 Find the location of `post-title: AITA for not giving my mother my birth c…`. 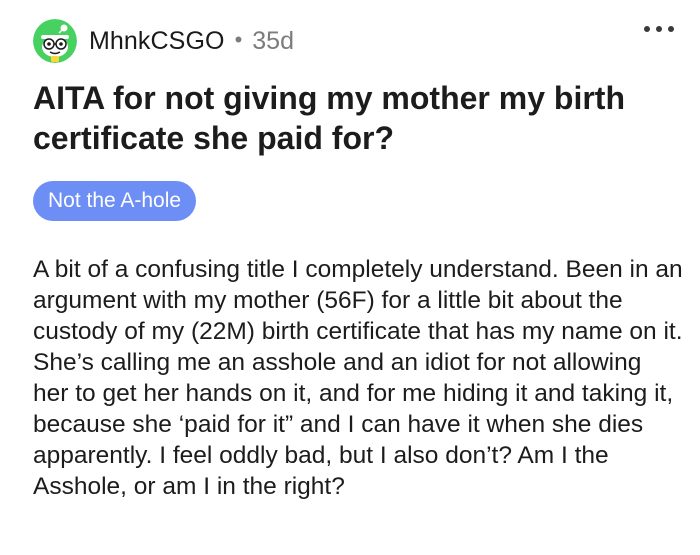

post-title: AITA for not giving my mother my birth c… is located at coordinates (353, 118).